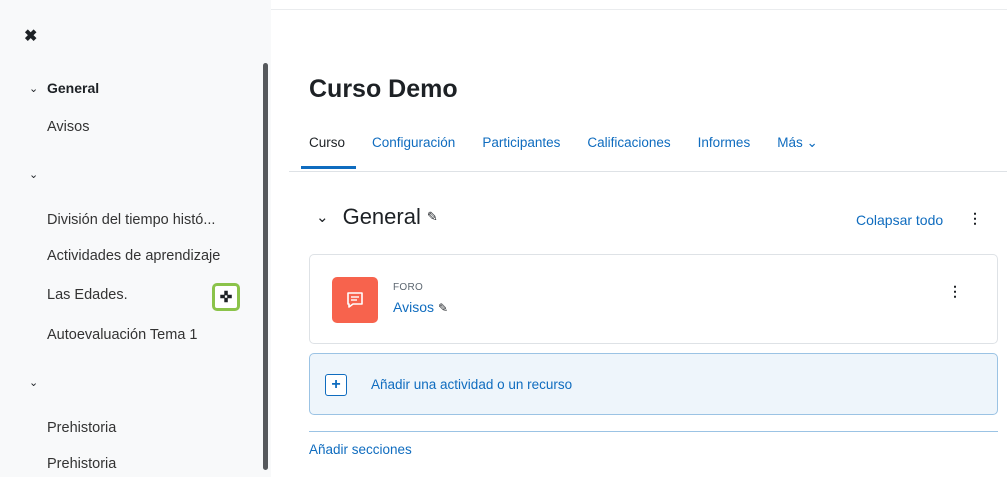 Image resolution: width=1007 pixels, height=477 pixels. I want to click on section-header-general: ⌄ General ✎, so click(377, 217).